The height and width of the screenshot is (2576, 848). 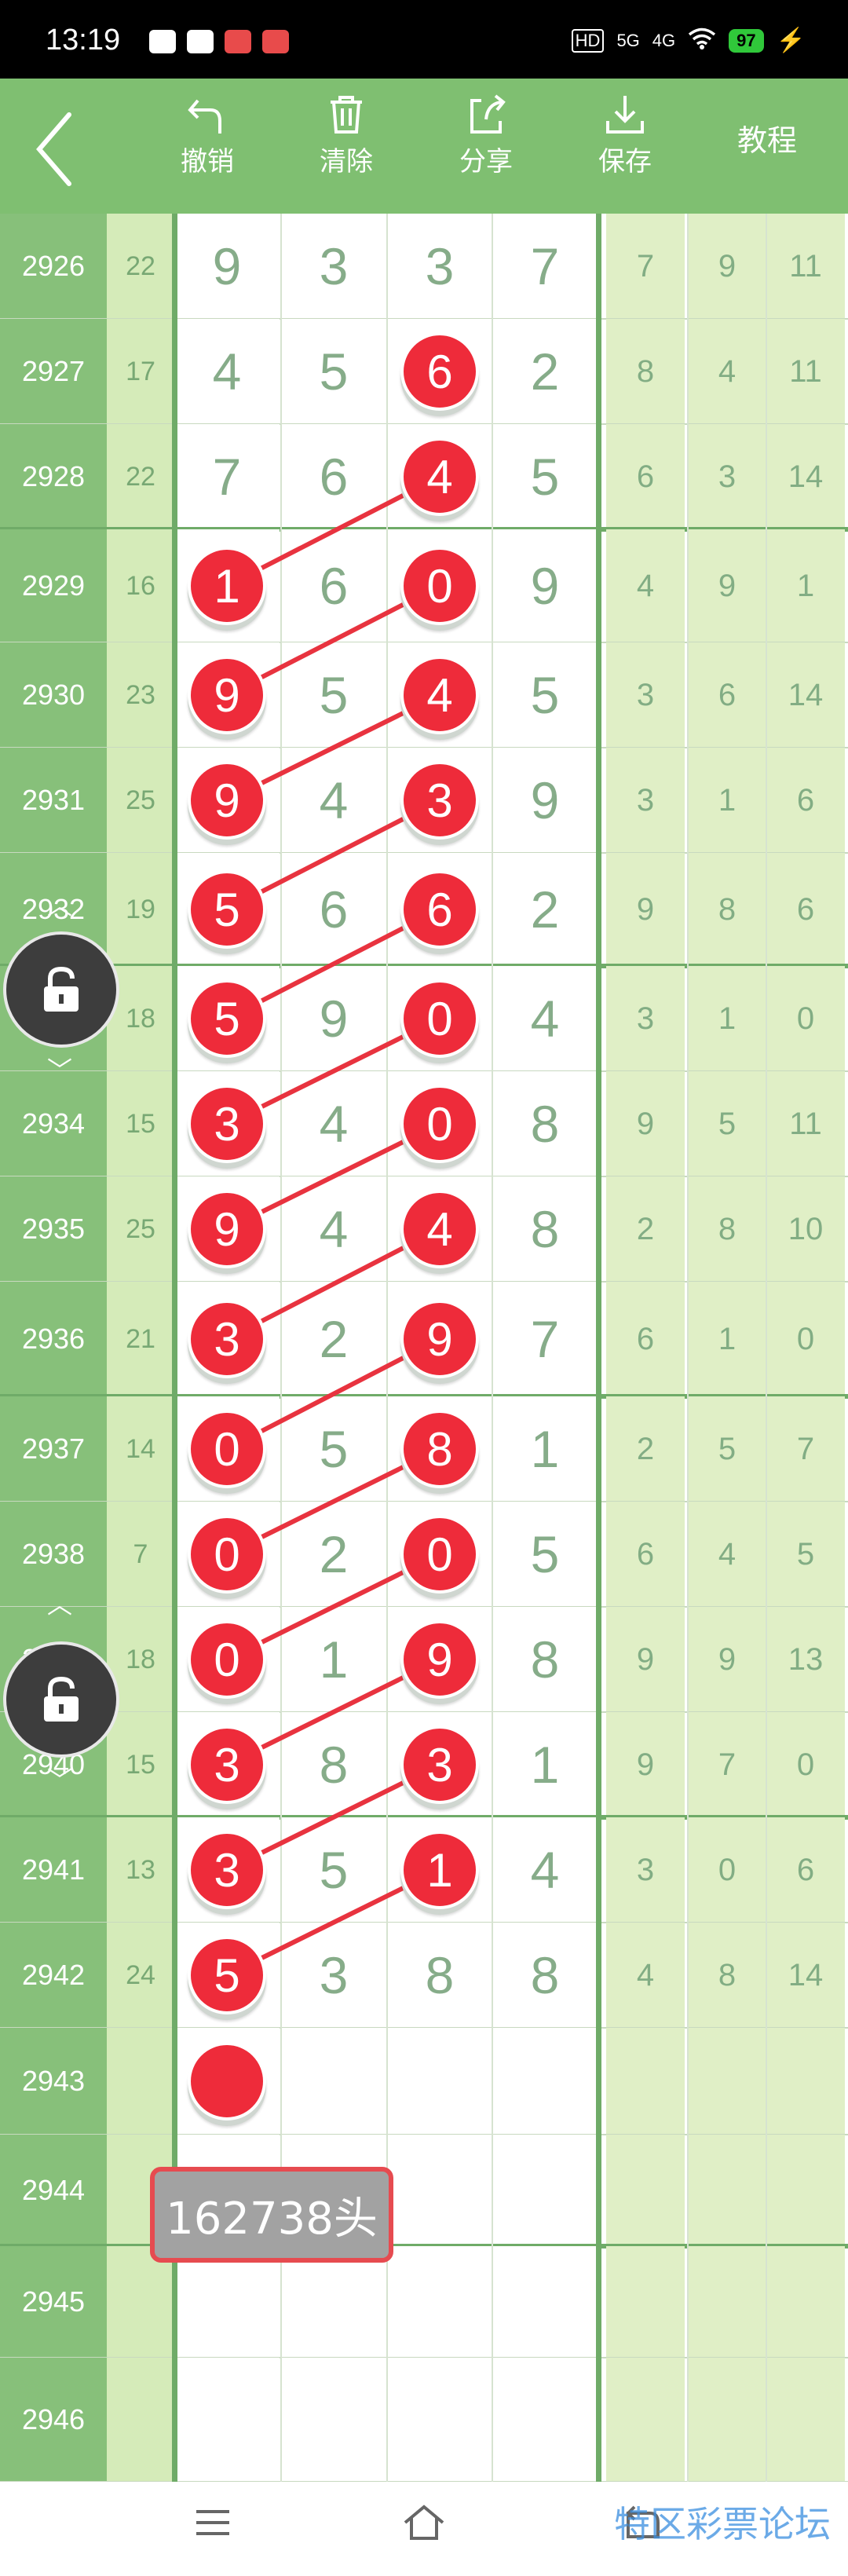 What do you see at coordinates (440, 1449) in the screenshot?
I see `marked-ball: 8` at bounding box center [440, 1449].